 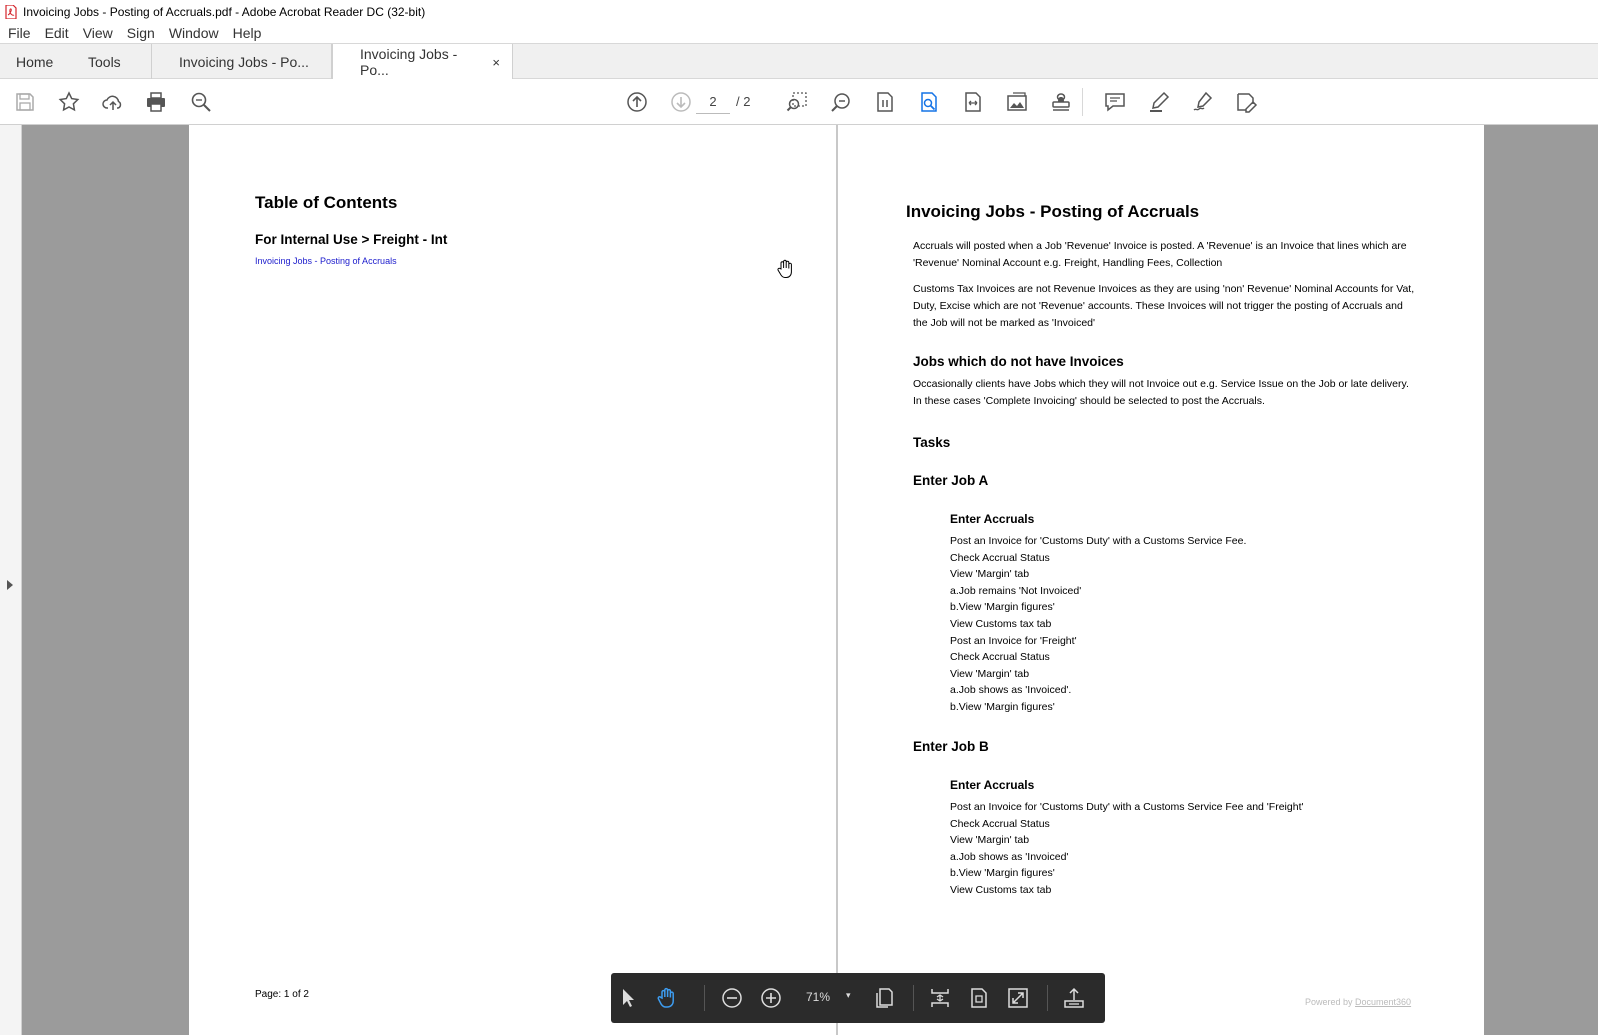 What do you see at coordinates (351, 239) in the screenshot?
I see `toc-subheading: For Internal Use > Freight - Int` at bounding box center [351, 239].